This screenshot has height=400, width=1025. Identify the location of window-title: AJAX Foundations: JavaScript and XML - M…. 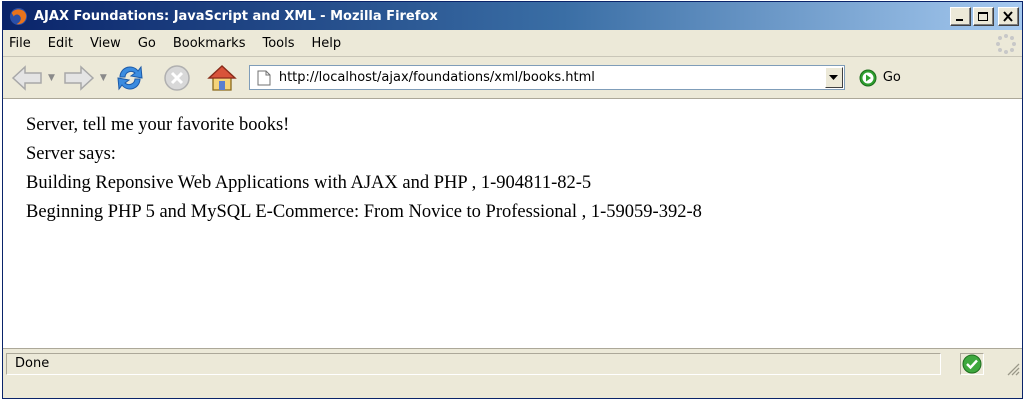
(236, 16).